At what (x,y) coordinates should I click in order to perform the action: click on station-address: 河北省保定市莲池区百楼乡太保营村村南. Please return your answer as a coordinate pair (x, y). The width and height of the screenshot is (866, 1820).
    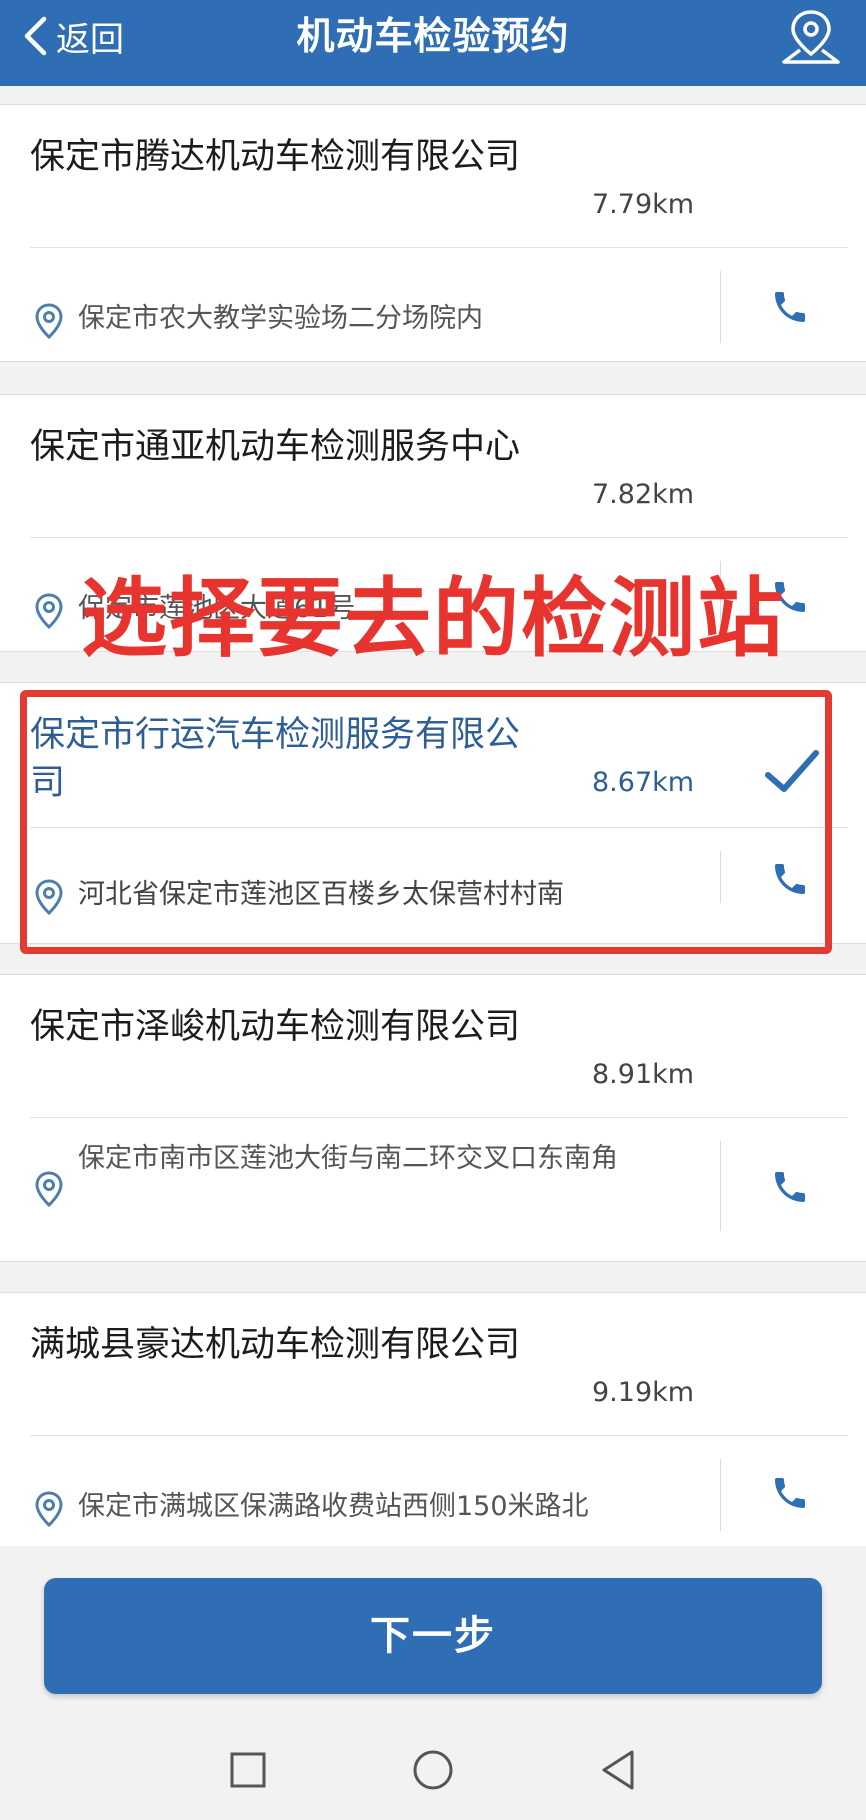
    Looking at the image, I should click on (321, 894).